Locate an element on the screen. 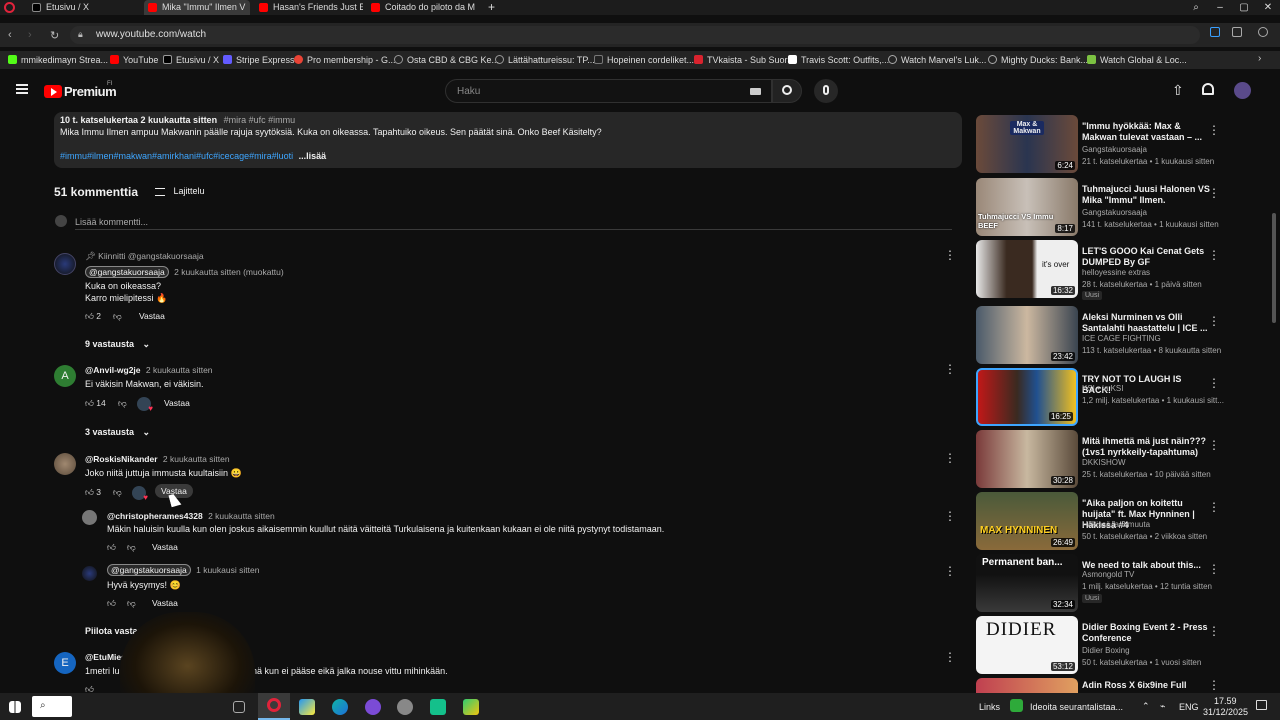 This screenshot has height=720, width=1280. clock-date: 31/12/2025 is located at coordinates (1225, 712).